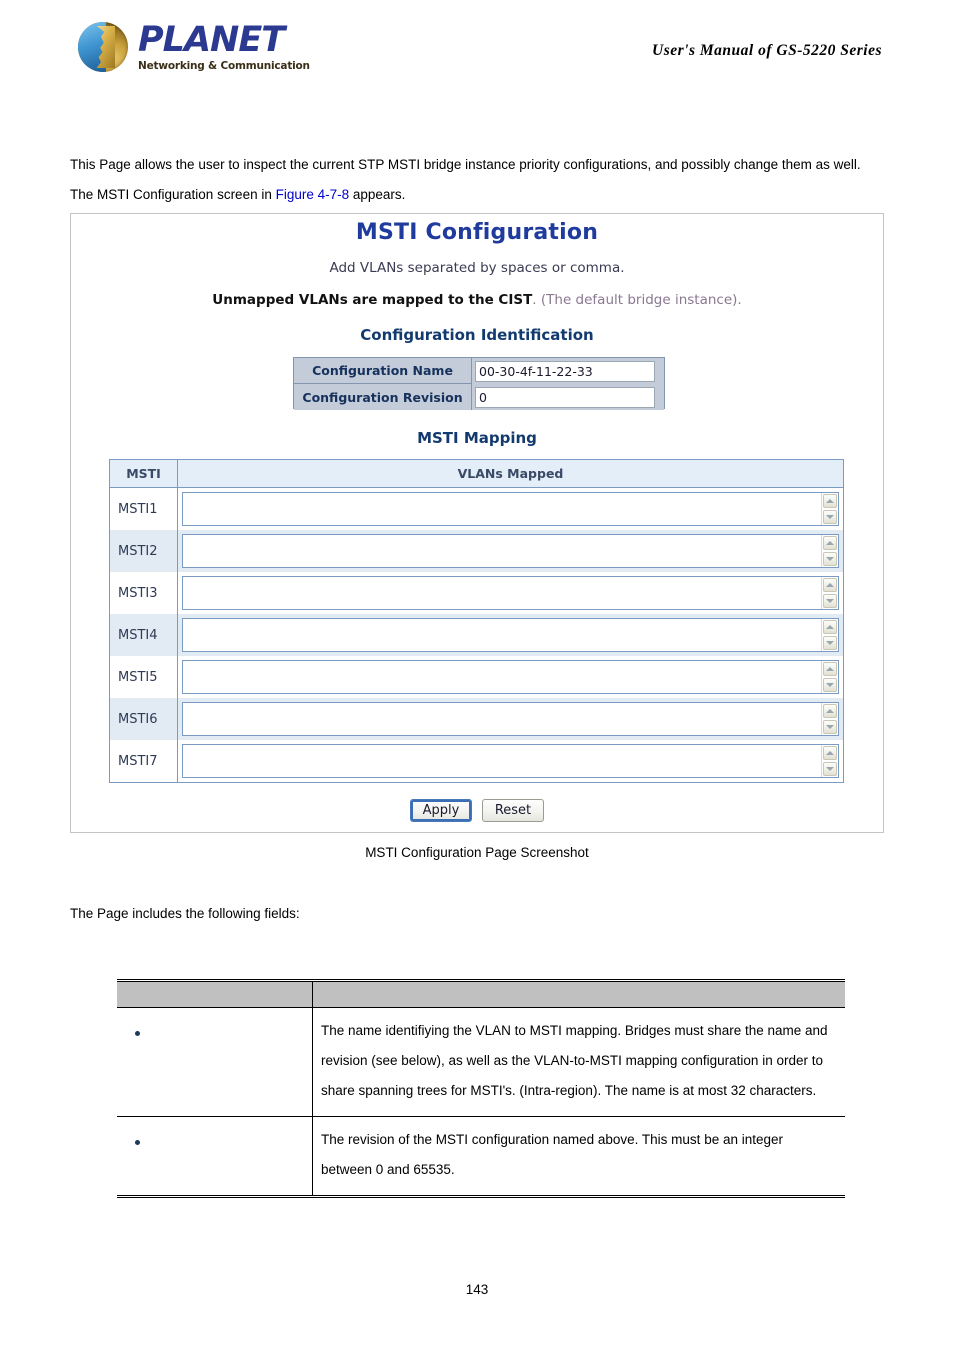 The width and height of the screenshot is (954, 1350). What do you see at coordinates (441, 810) in the screenshot?
I see `apply-button: Apply` at bounding box center [441, 810].